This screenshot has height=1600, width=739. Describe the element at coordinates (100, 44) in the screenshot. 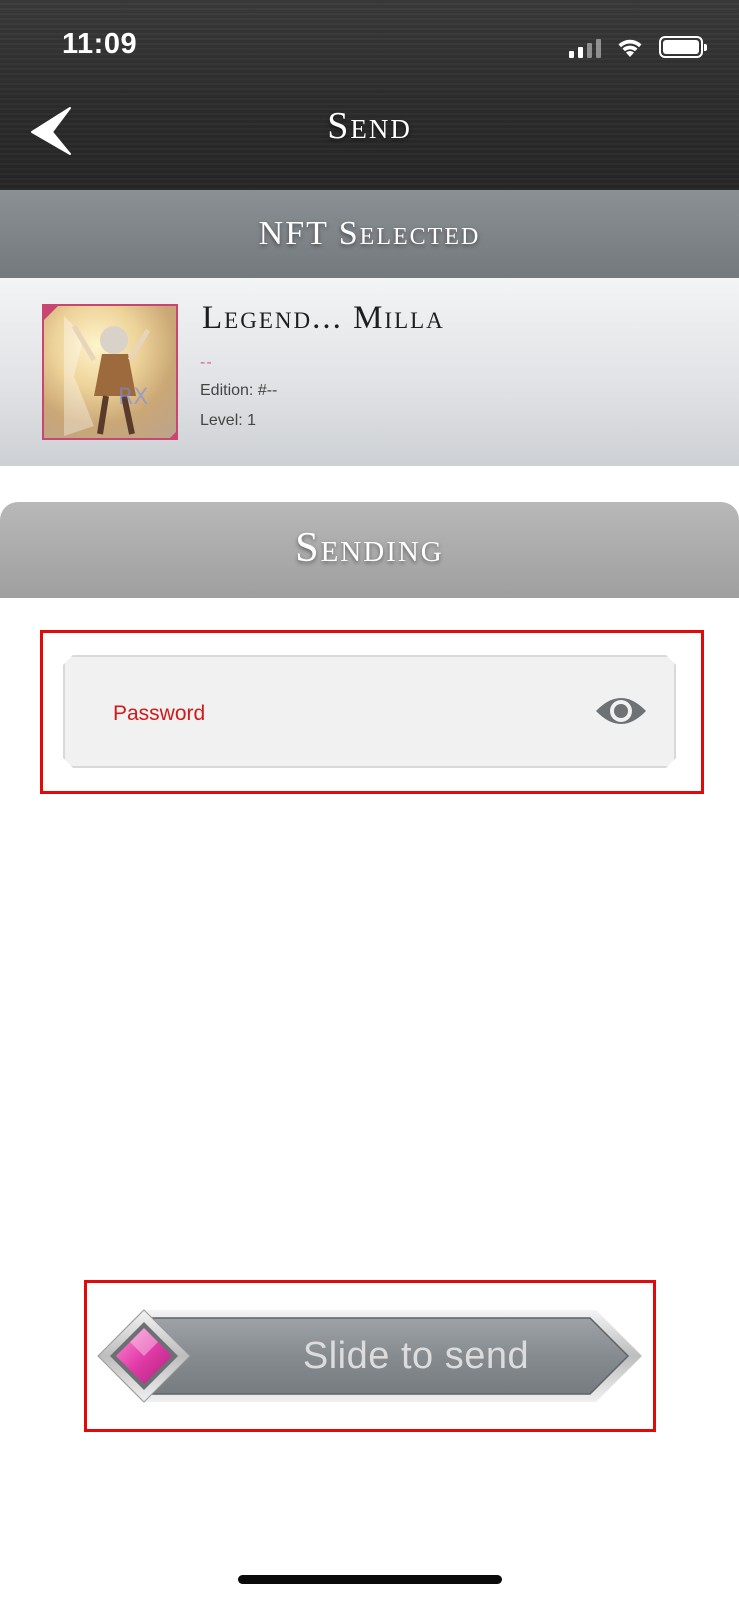

I see `status-time: 11:09` at that location.